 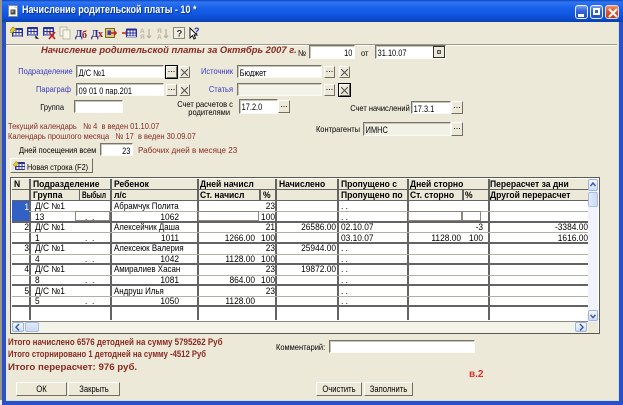 I want to click on svg-text: А, so click(x=159, y=37).